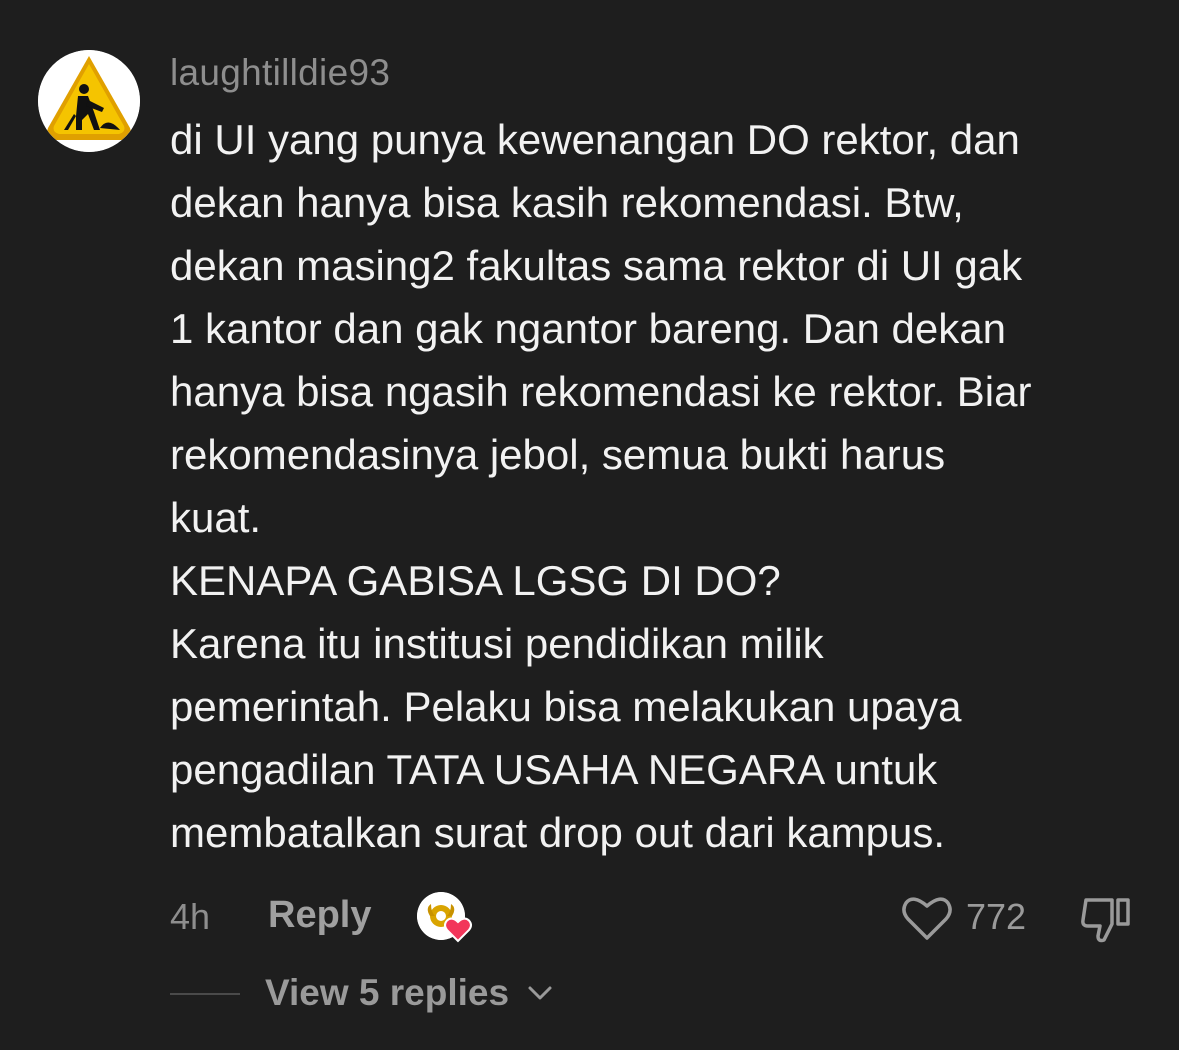  Describe the element at coordinates (319, 915) in the screenshot. I see `reply-button: Reply` at that location.